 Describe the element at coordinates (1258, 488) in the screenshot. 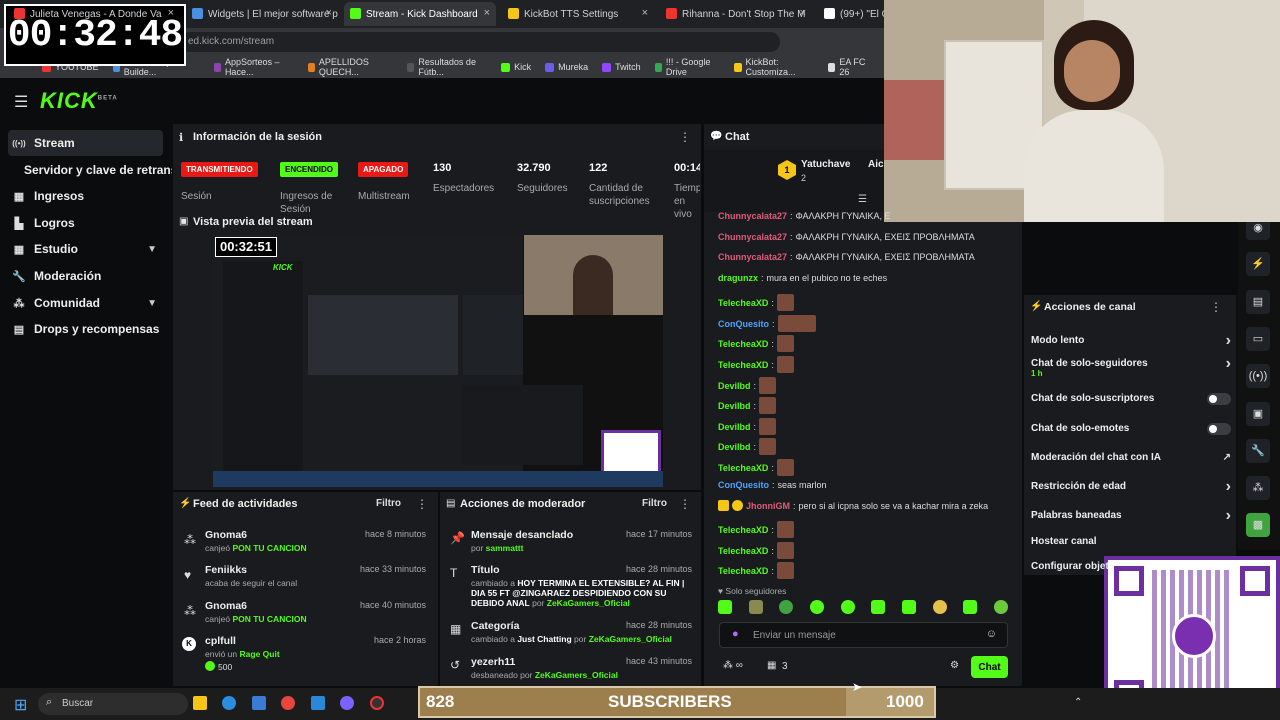

I see `users-icon: ⁂` at that location.